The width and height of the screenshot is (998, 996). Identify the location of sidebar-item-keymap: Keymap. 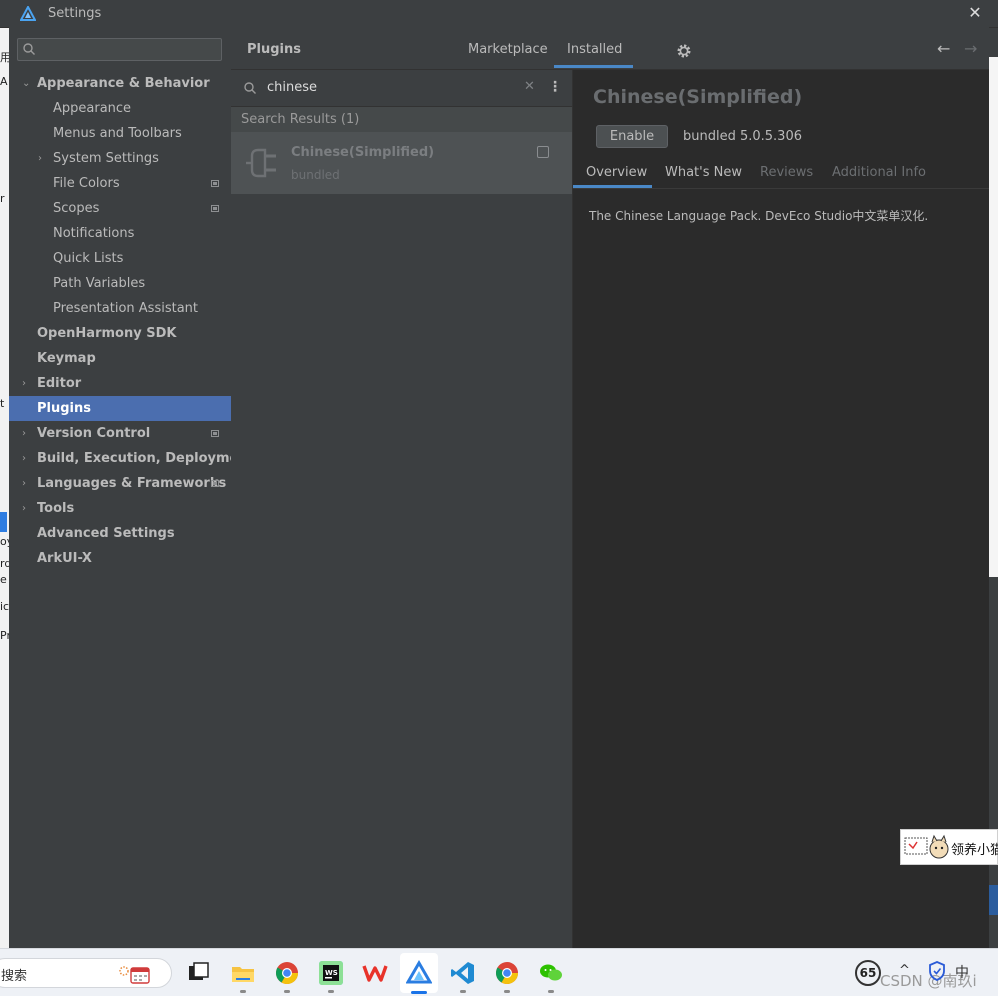
(120, 358).